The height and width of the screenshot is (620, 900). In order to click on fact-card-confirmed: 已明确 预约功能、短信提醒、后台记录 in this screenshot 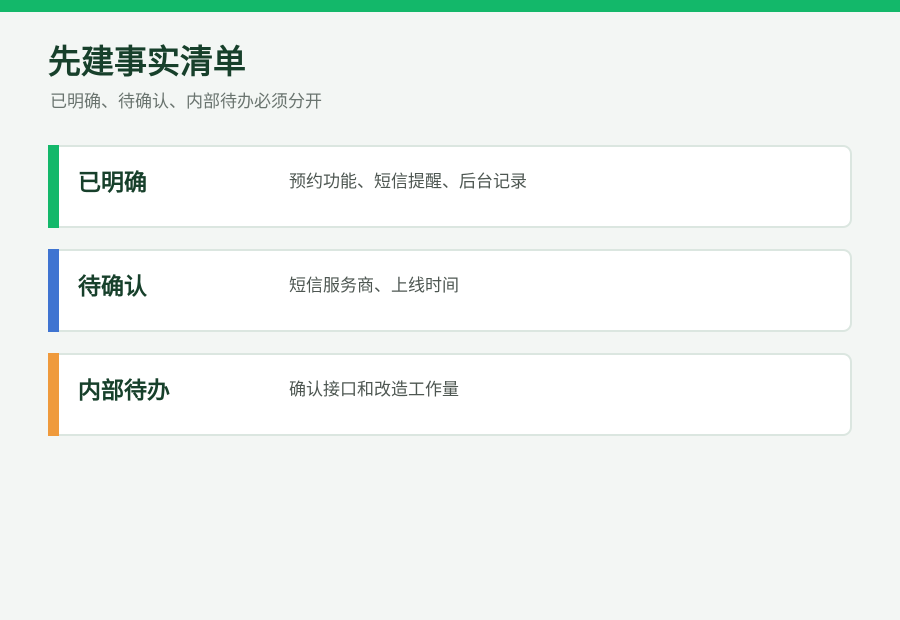, I will do `click(450, 186)`.